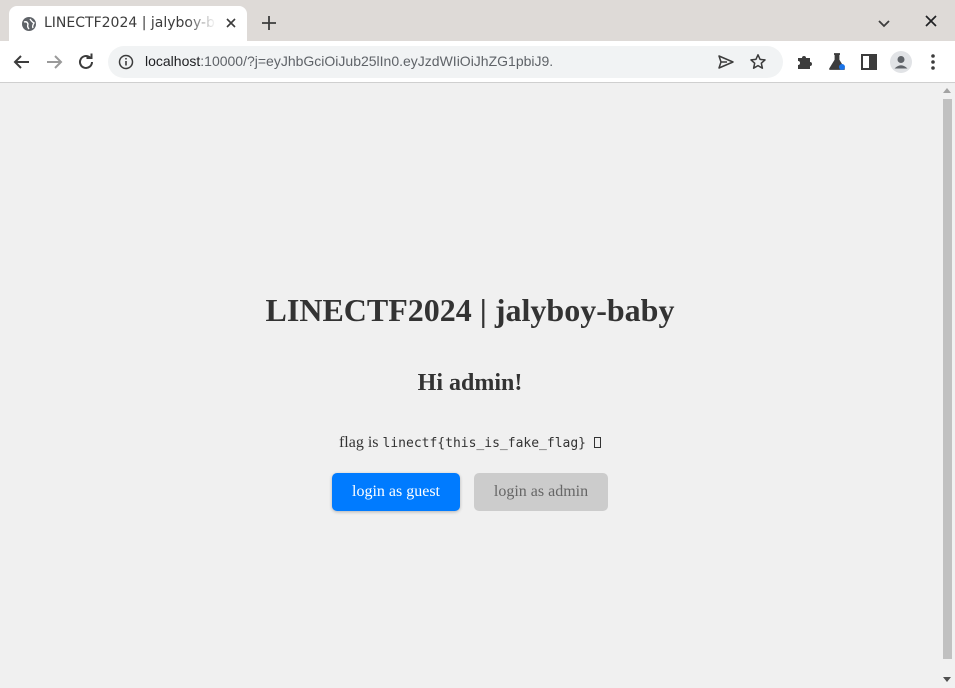  What do you see at coordinates (726, 62) in the screenshot?
I see `send-icon` at bounding box center [726, 62].